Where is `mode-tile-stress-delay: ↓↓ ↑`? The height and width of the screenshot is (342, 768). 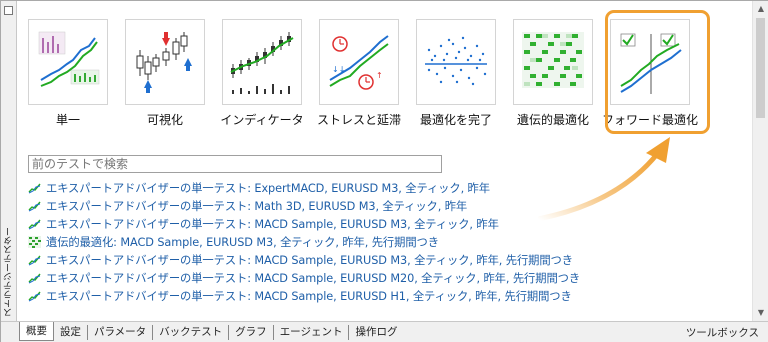
mode-tile-stress-delay: ↓↓ ↑ is located at coordinates (359, 62).